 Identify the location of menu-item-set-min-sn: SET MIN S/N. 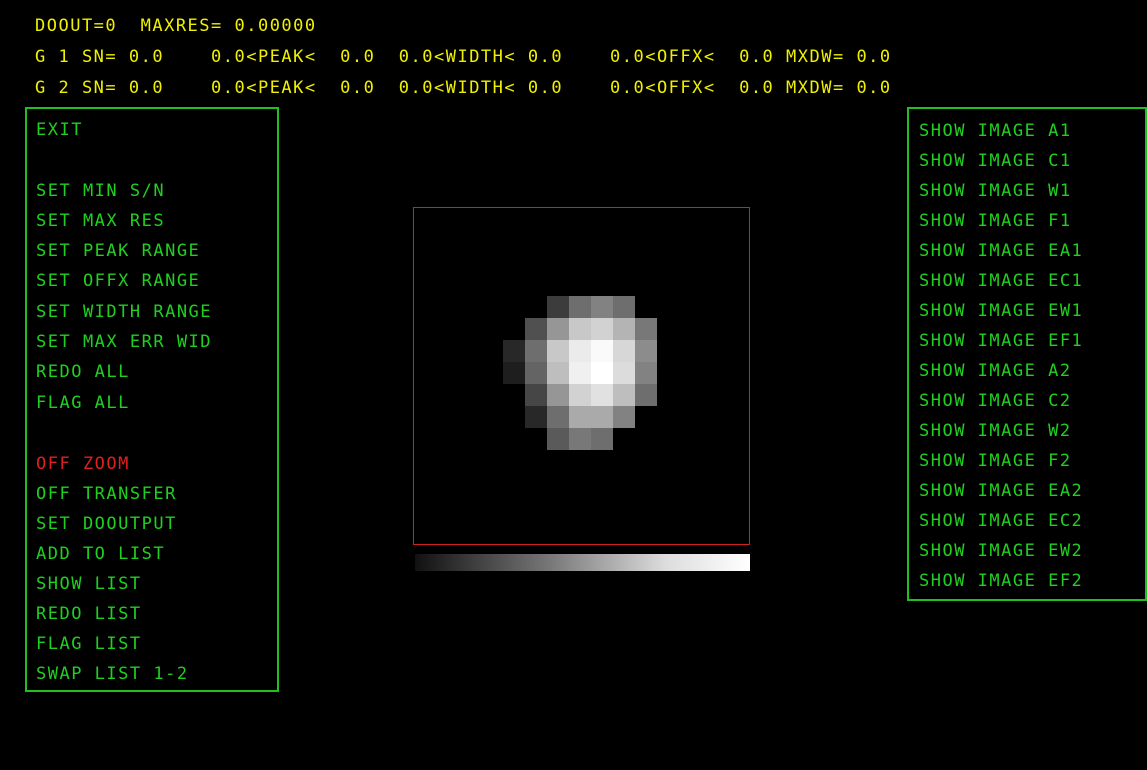
(100, 191).